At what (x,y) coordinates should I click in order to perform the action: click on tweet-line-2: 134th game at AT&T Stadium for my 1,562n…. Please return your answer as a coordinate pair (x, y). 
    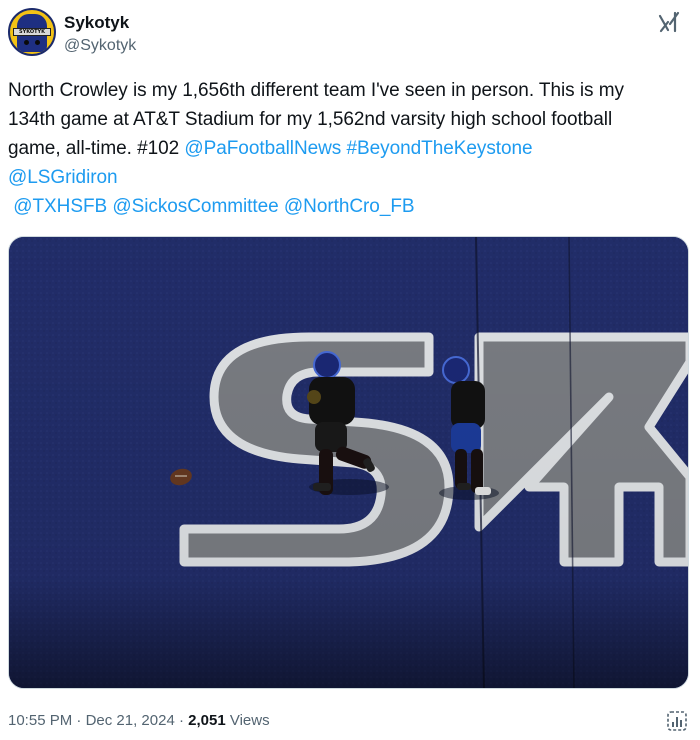
    Looking at the image, I should click on (310, 119).